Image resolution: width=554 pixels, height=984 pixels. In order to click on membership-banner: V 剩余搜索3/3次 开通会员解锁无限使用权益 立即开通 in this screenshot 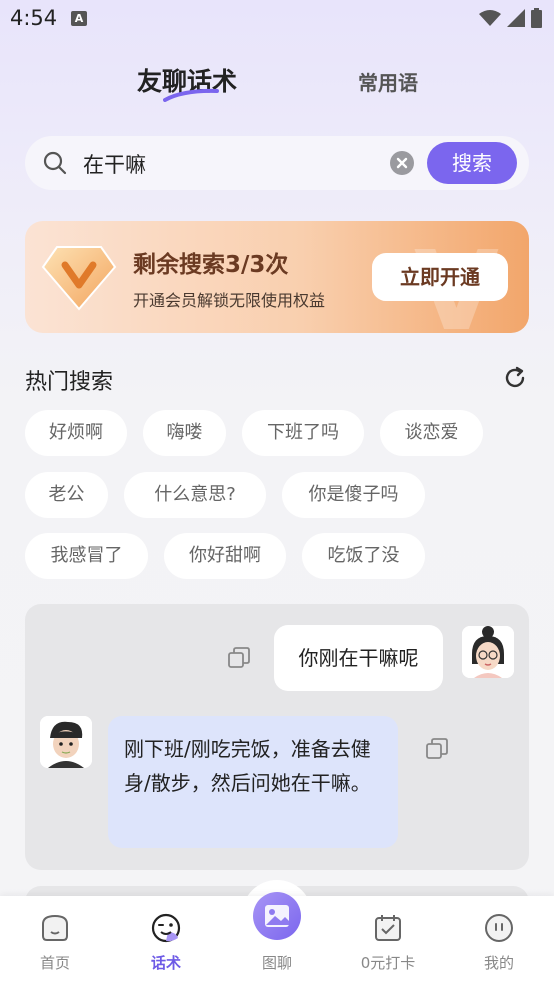, I will do `click(277, 277)`.